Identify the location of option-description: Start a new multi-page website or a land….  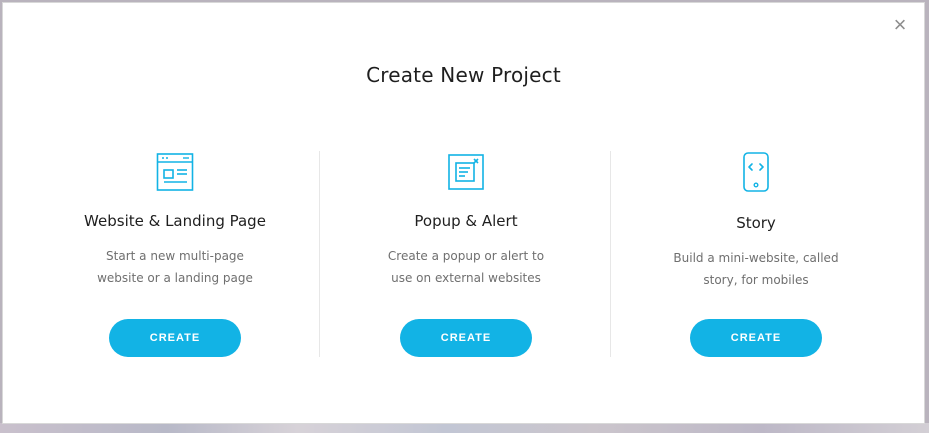
(175, 267).